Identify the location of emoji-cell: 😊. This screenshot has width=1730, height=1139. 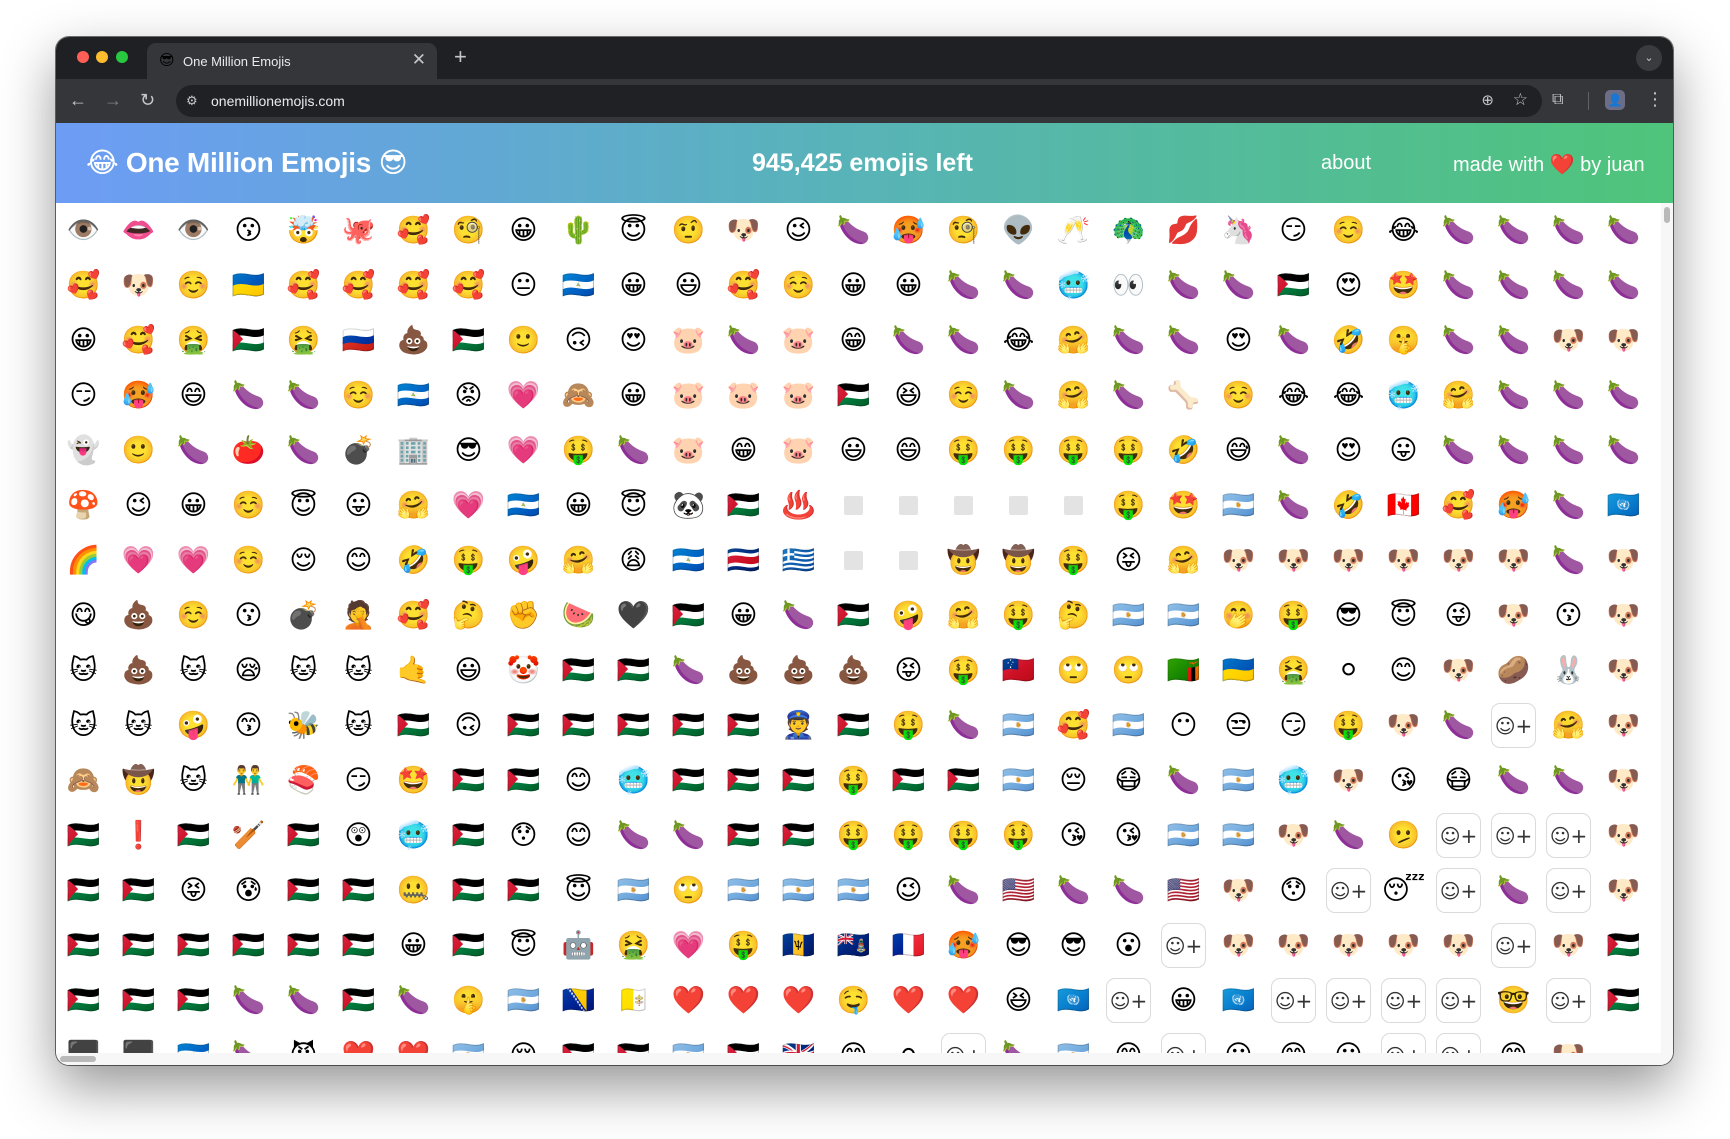
(358, 560).